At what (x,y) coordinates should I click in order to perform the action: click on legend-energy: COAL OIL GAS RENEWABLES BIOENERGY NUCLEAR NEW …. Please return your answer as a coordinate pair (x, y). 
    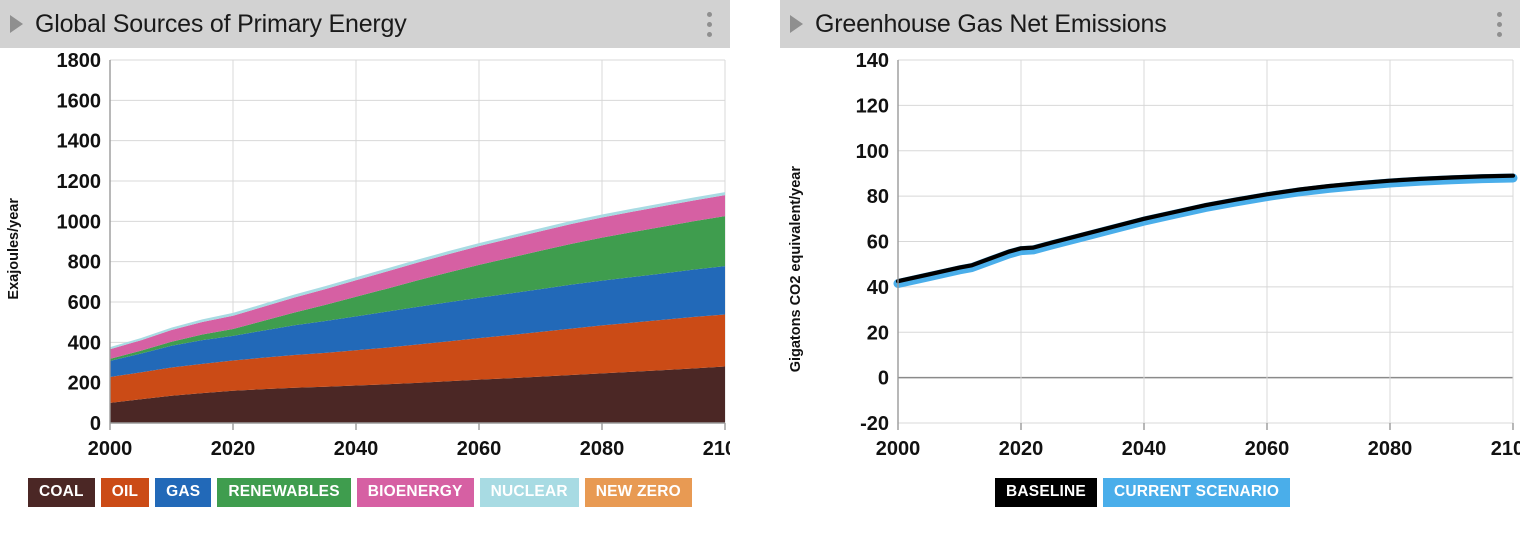
    Looking at the image, I should click on (365, 492).